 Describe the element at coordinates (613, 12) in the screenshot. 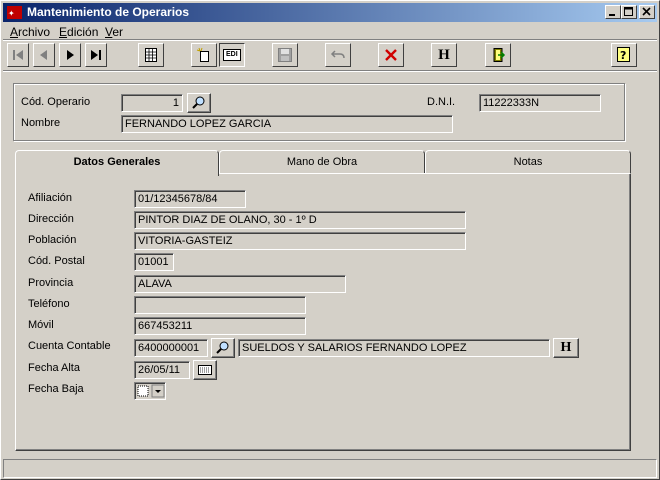

I see `minimize-button` at that location.